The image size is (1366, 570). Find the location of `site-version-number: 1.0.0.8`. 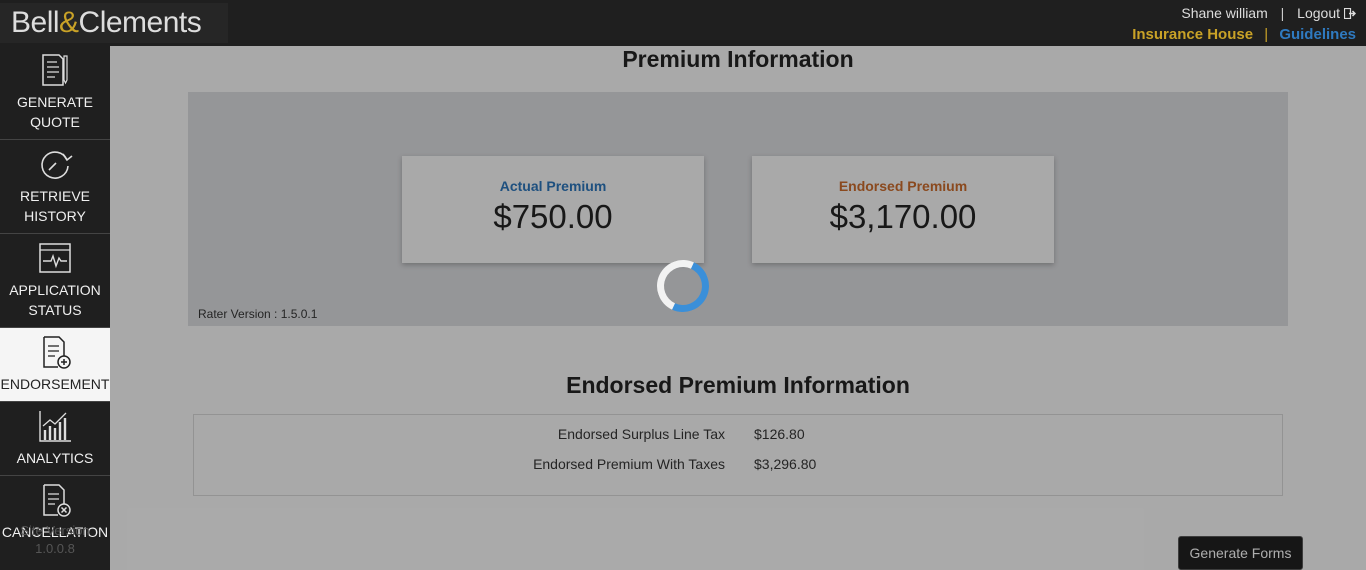

site-version-number: 1.0.0.8 is located at coordinates (55, 548).